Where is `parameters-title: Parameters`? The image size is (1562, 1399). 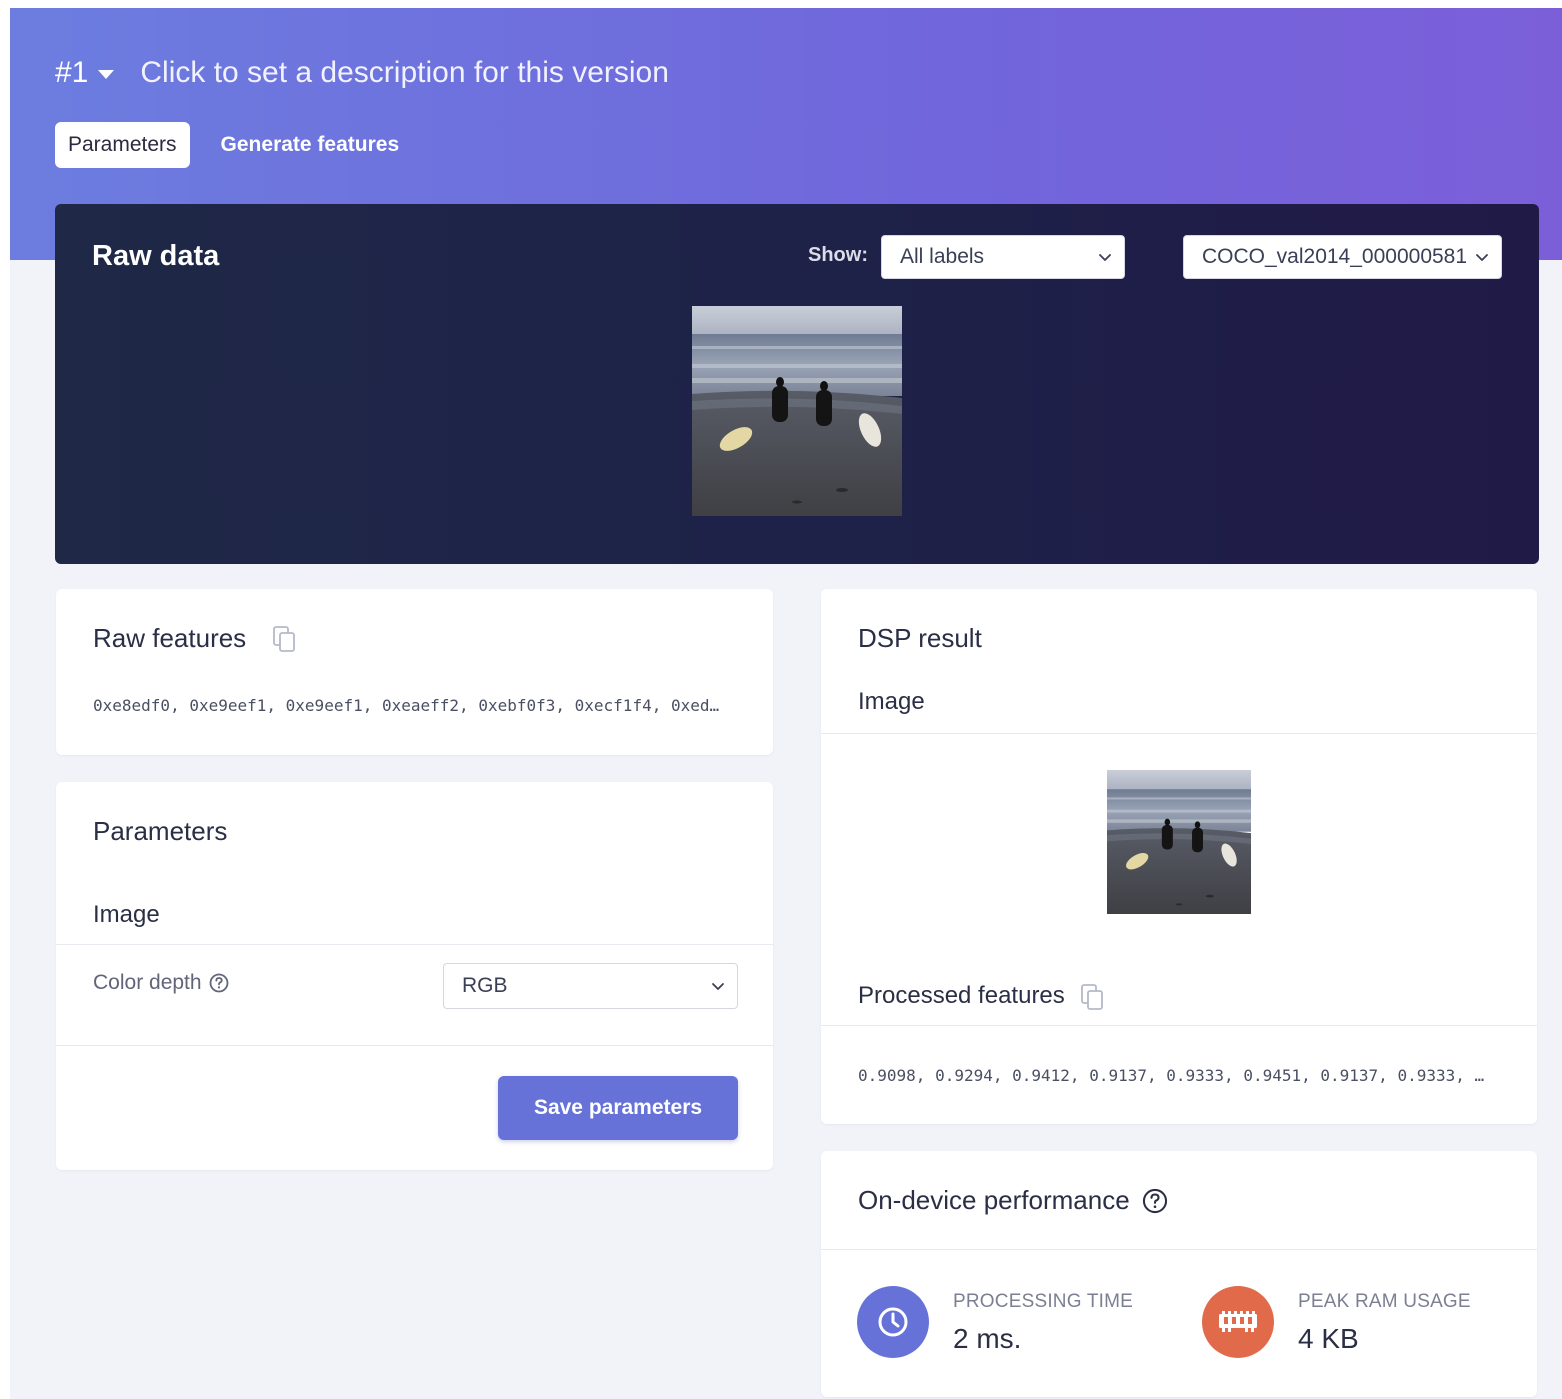
parameters-title: Parameters is located at coordinates (160, 831).